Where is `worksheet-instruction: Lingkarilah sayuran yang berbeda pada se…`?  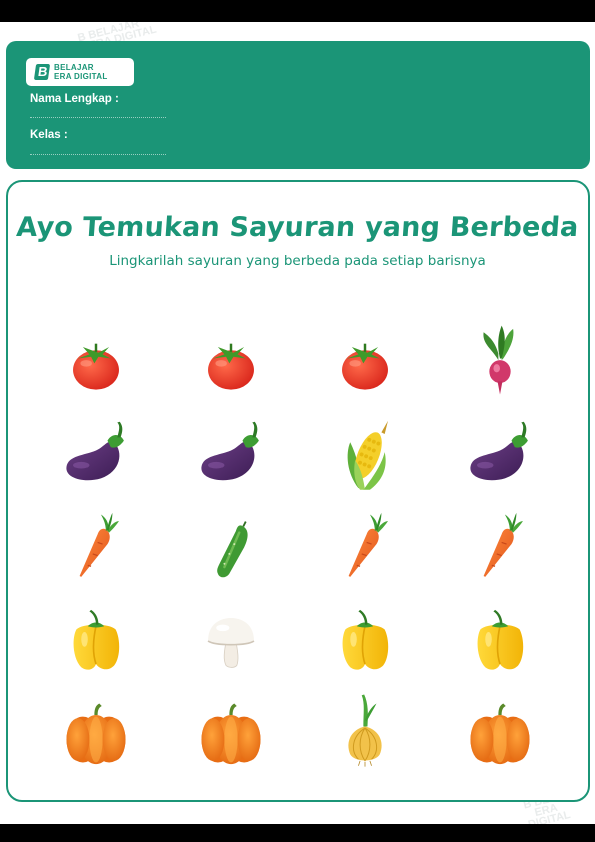
worksheet-instruction: Lingkarilah sayuran yang berbeda pada se… is located at coordinates (297, 261).